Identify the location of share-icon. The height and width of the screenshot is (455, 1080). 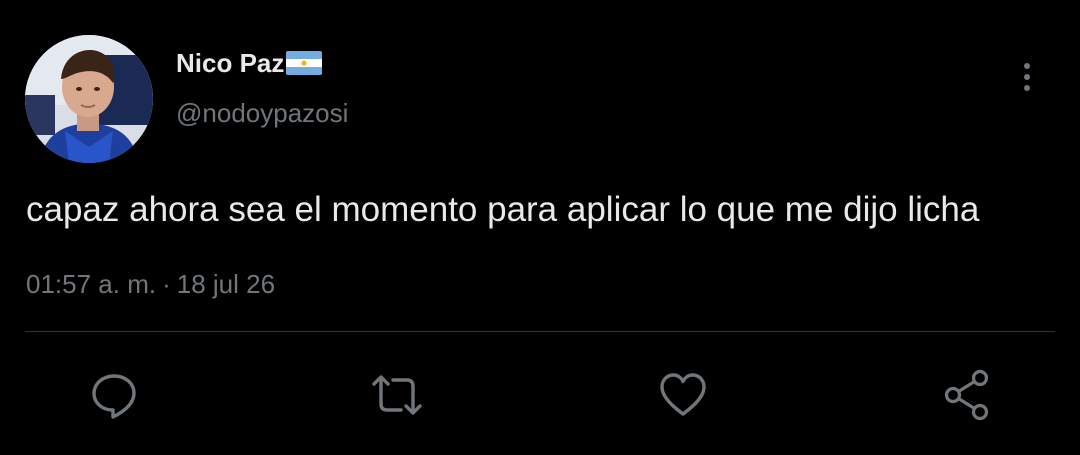
(966, 395).